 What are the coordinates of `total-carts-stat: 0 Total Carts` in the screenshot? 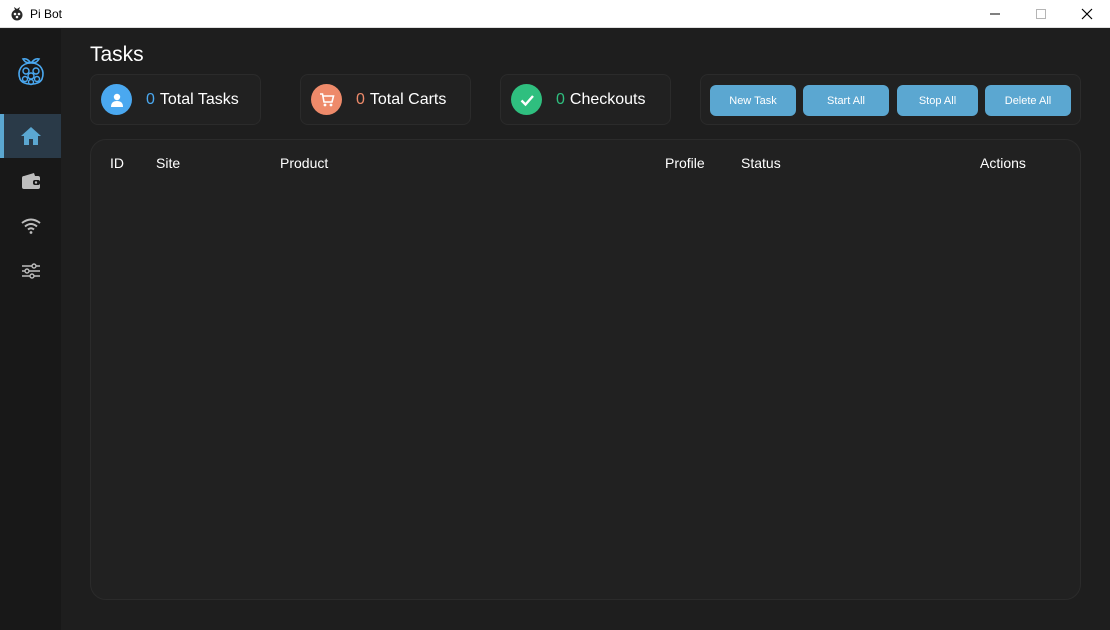 It's located at (401, 100).